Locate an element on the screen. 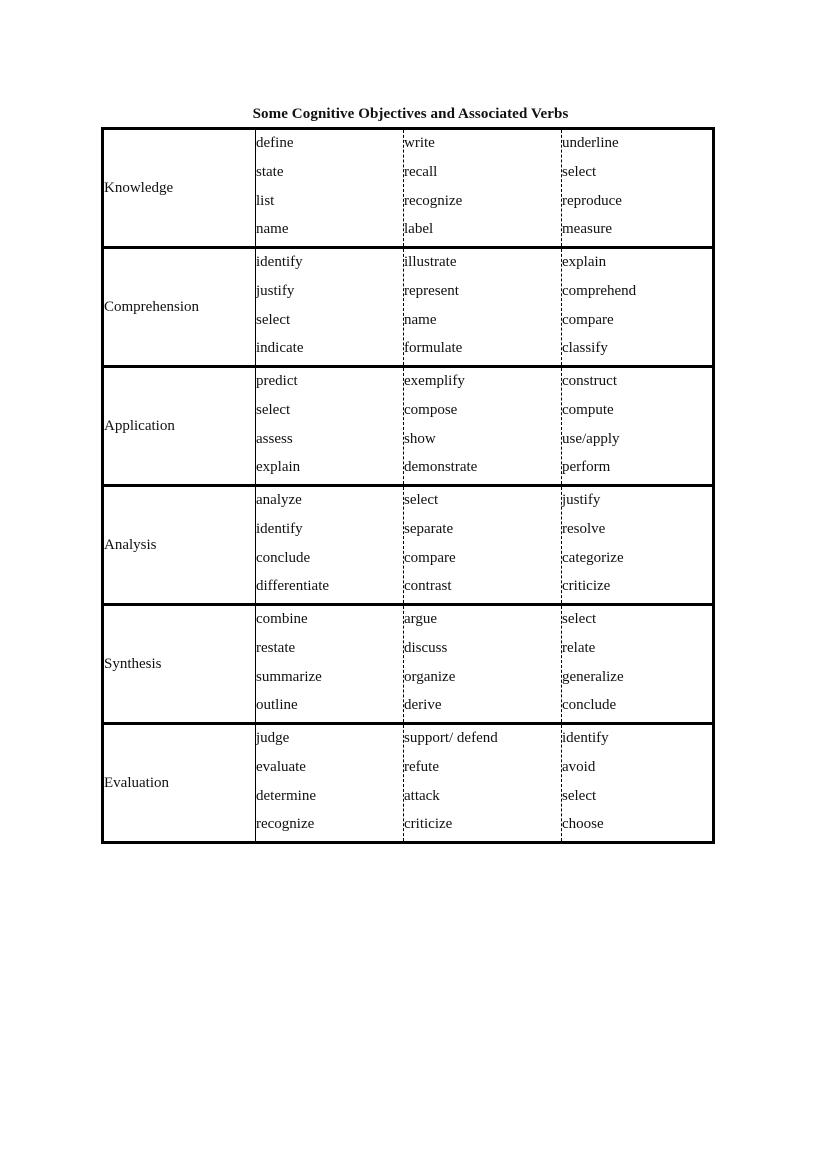 The image size is (821, 1169). verb-list: identify justify select indicate is located at coordinates (329, 307).